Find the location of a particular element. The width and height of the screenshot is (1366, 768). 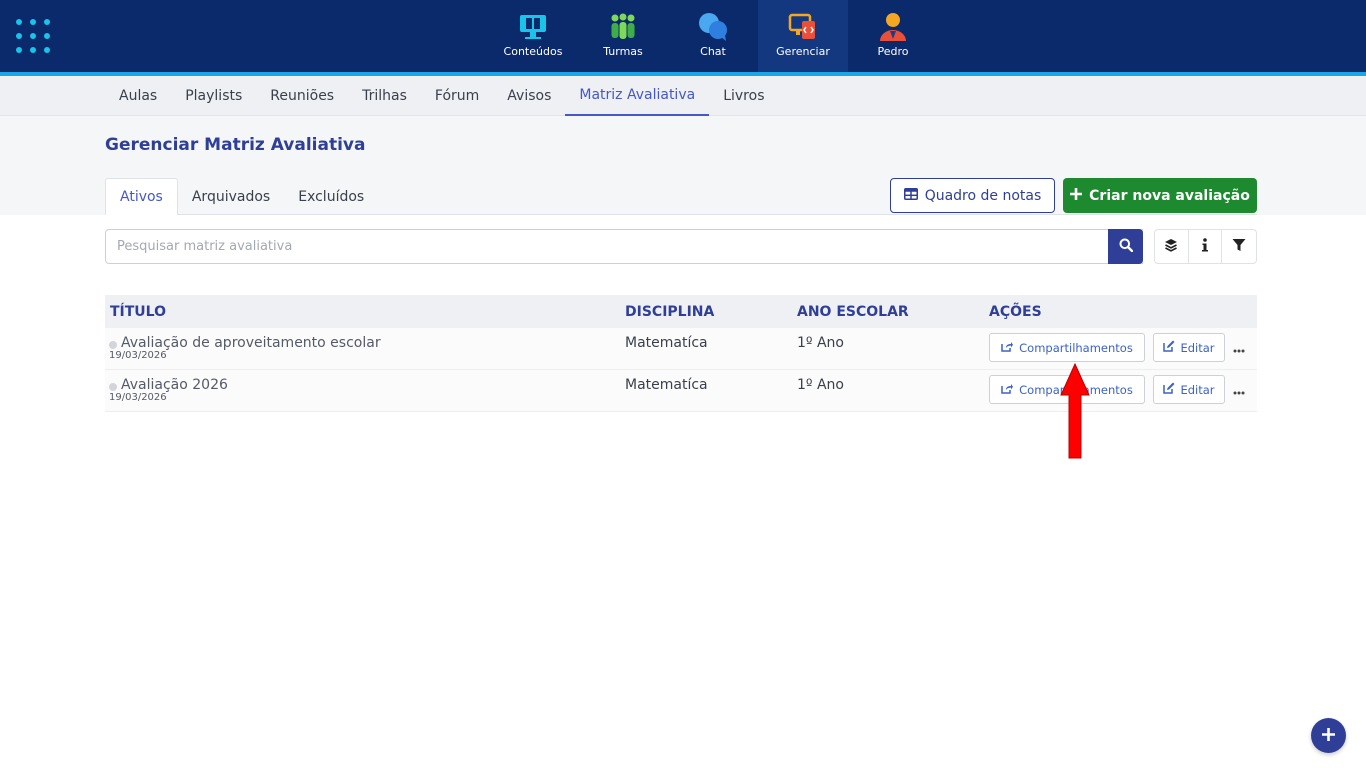

table-header: TÍTULO DISCIPLINA ANO ESCOLAR AÇÕES is located at coordinates (681, 311).